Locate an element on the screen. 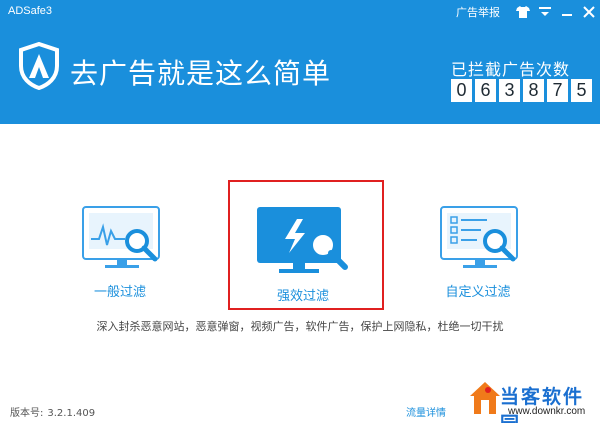 This screenshot has height=423, width=600. counter-digit: 5 is located at coordinates (581, 90).